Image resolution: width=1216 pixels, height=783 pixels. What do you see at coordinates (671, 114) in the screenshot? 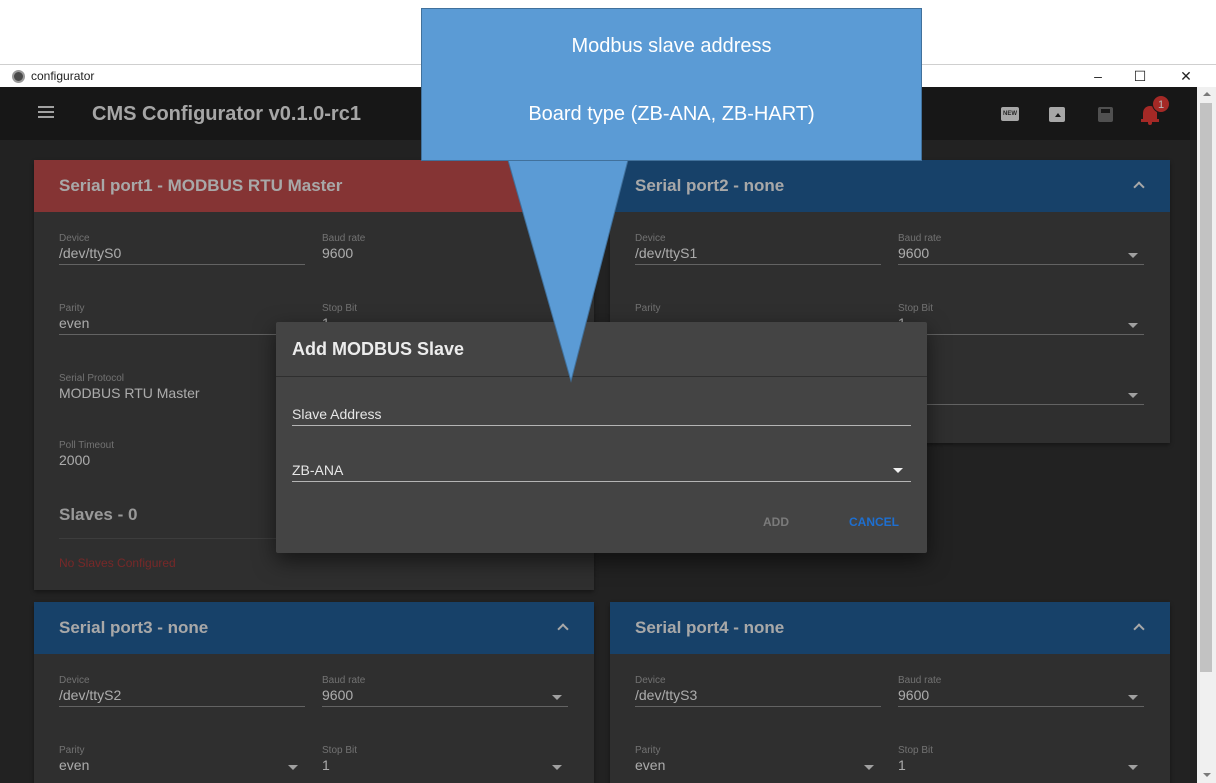
I see `callout-line-2: Board type (ZB-ANA, ZB-HART)` at bounding box center [671, 114].